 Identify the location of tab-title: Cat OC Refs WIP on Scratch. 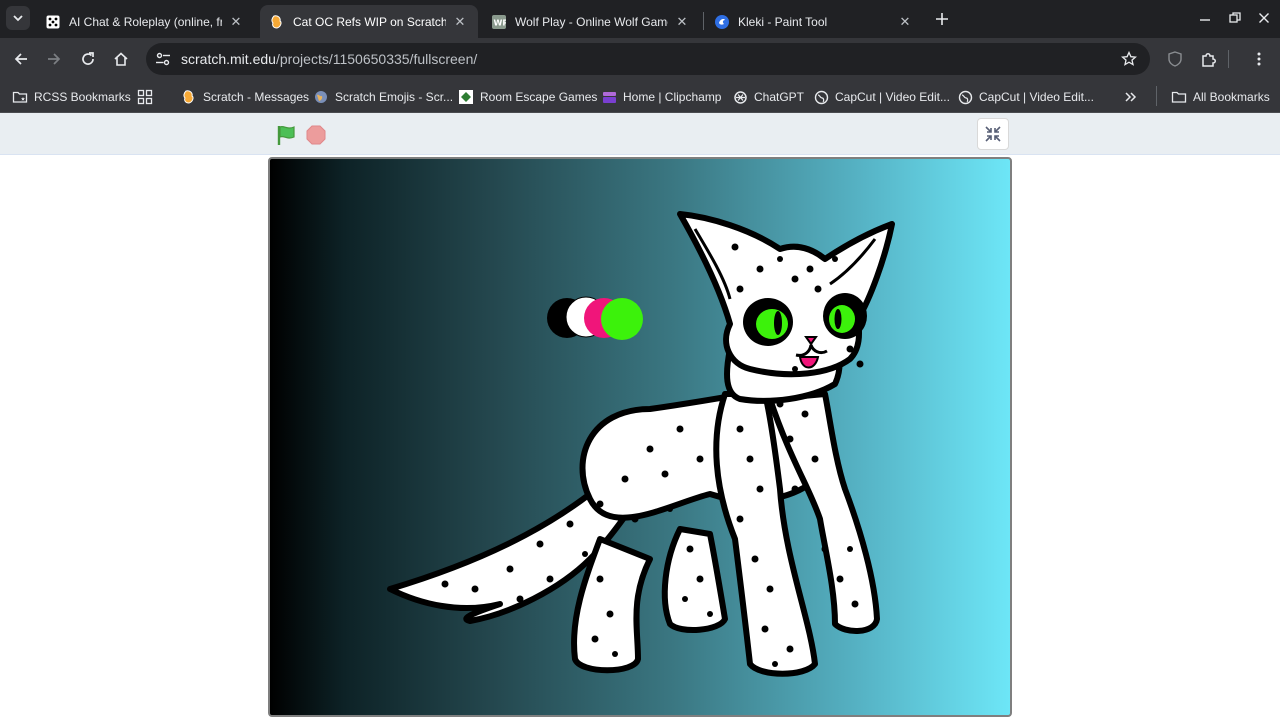
(369, 21).